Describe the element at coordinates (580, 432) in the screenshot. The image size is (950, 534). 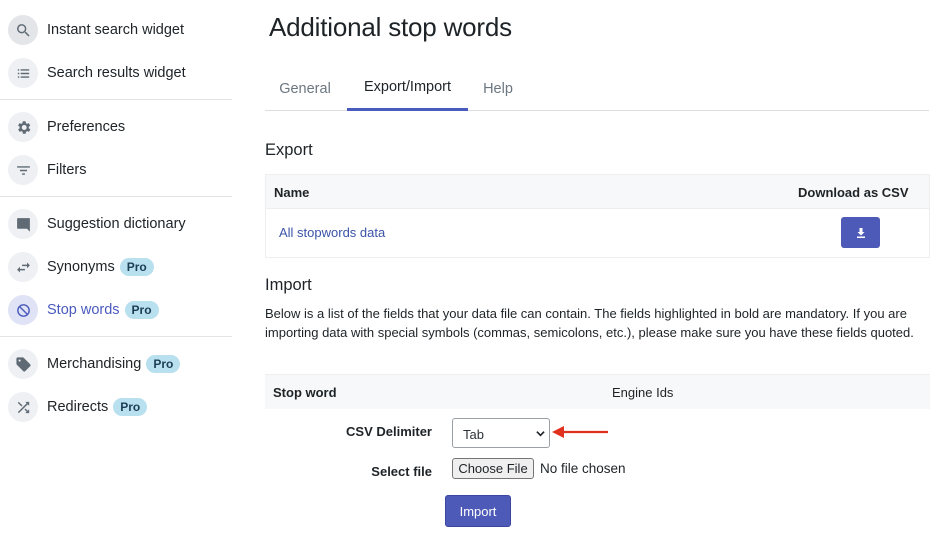
I see `annotation-arrow` at that location.